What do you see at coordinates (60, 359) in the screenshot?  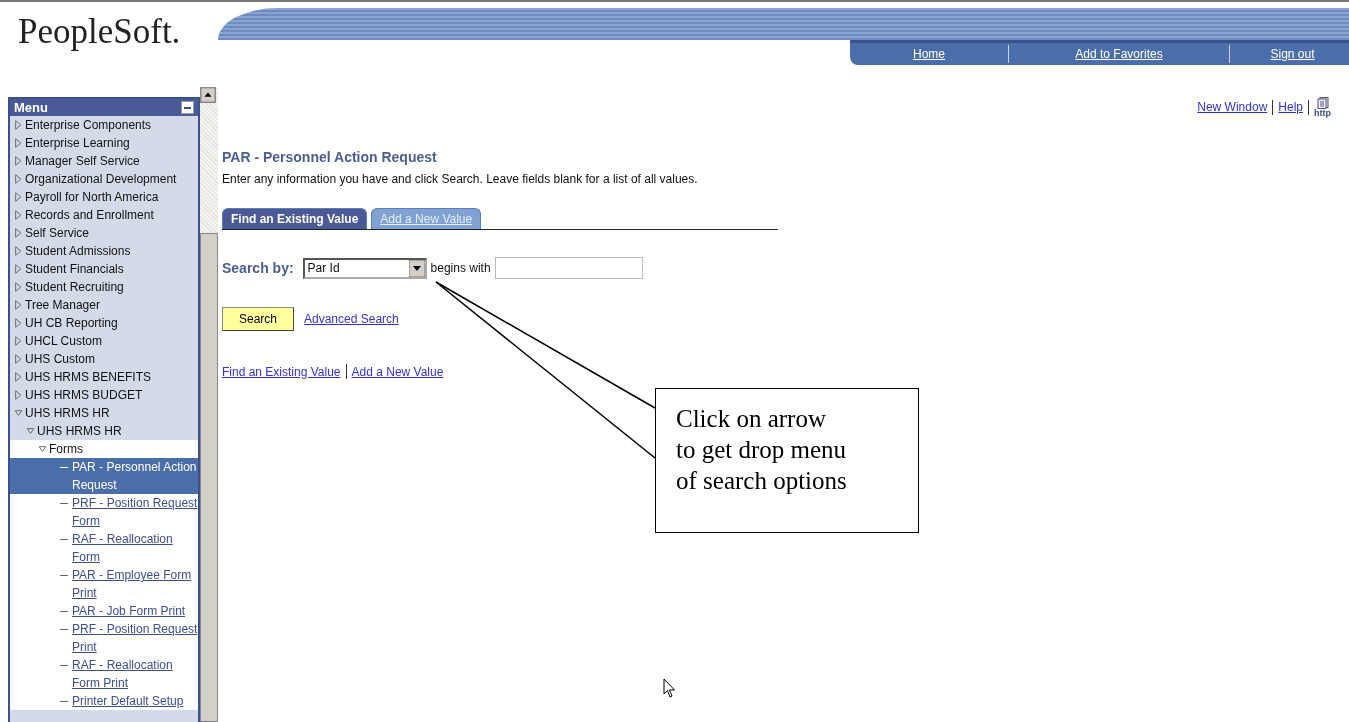 I see `menu-folder: UHS Custom` at bounding box center [60, 359].